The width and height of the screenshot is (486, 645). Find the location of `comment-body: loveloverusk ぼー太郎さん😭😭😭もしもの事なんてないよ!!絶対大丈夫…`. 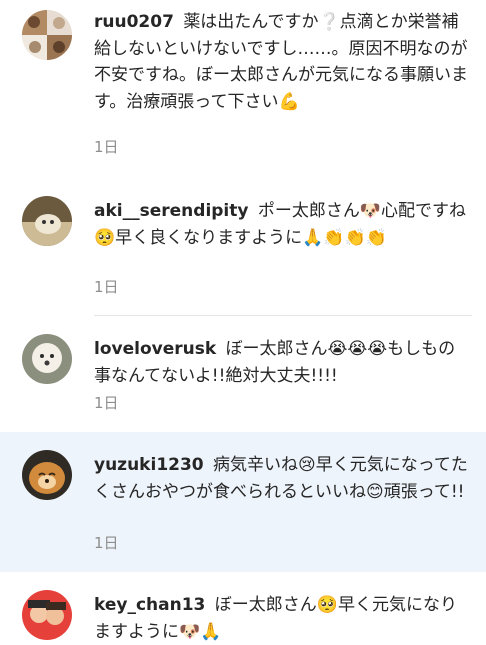

comment-body: loveloverusk ぼー太郎さん😭😭😭もしもの事なんてないよ!!絶対大丈夫… is located at coordinates (283, 362).